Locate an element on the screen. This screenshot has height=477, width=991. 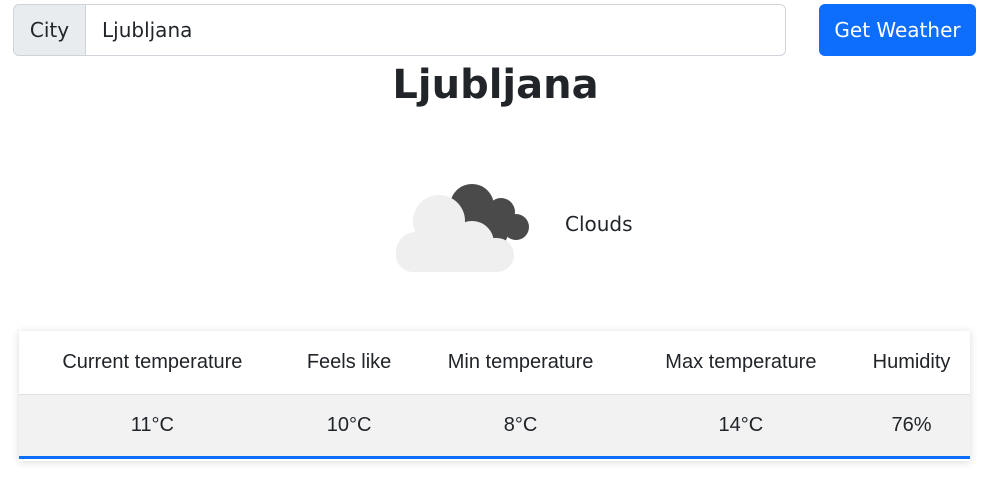
value-current-temperature: 11°C is located at coordinates (152, 426).